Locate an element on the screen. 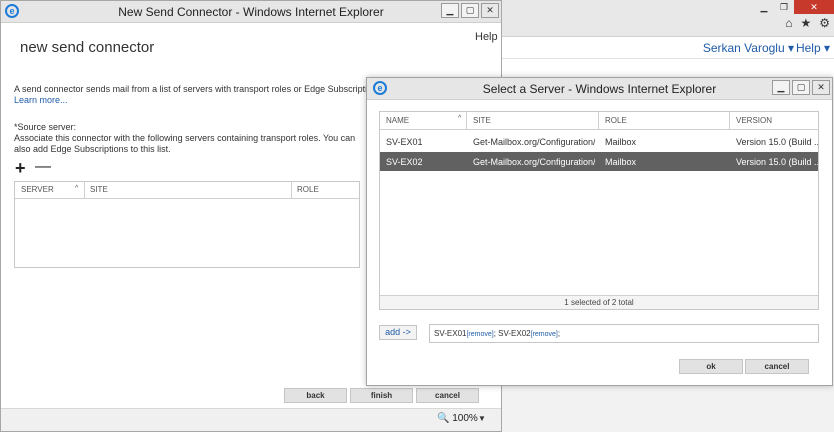 This screenshot has width=834, height=432. source-servers-table: SERVER ^ SITE ROLE is located at coordinates (187, 224).